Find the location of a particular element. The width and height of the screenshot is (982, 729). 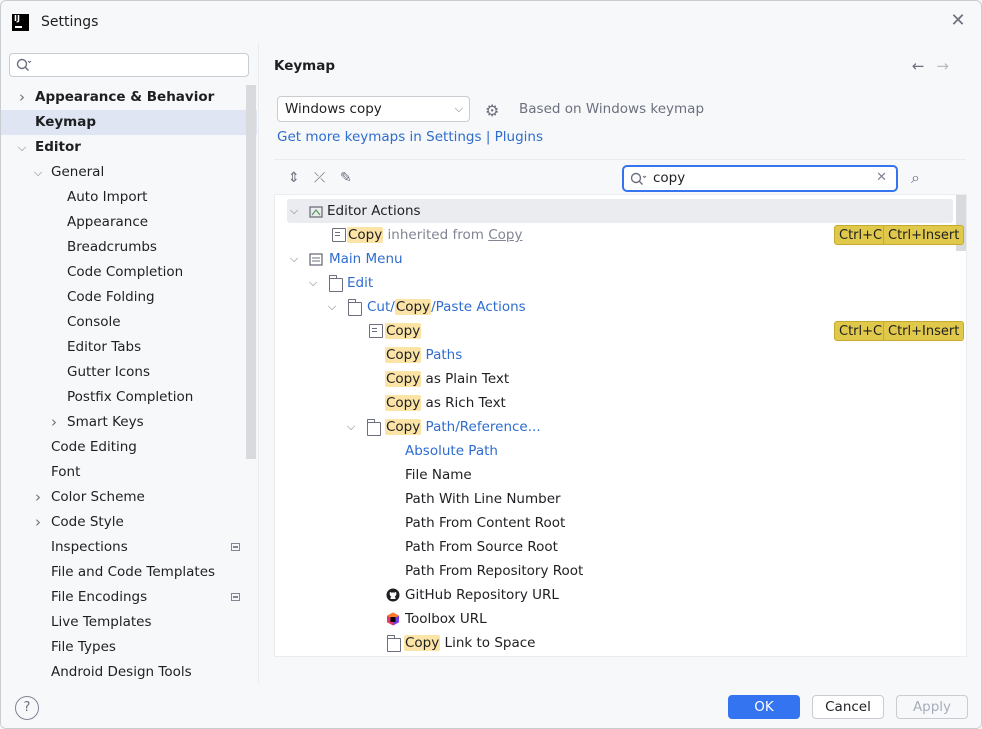

keymap-select: Windows copy ⌵ is located at coordinates (373, 109).